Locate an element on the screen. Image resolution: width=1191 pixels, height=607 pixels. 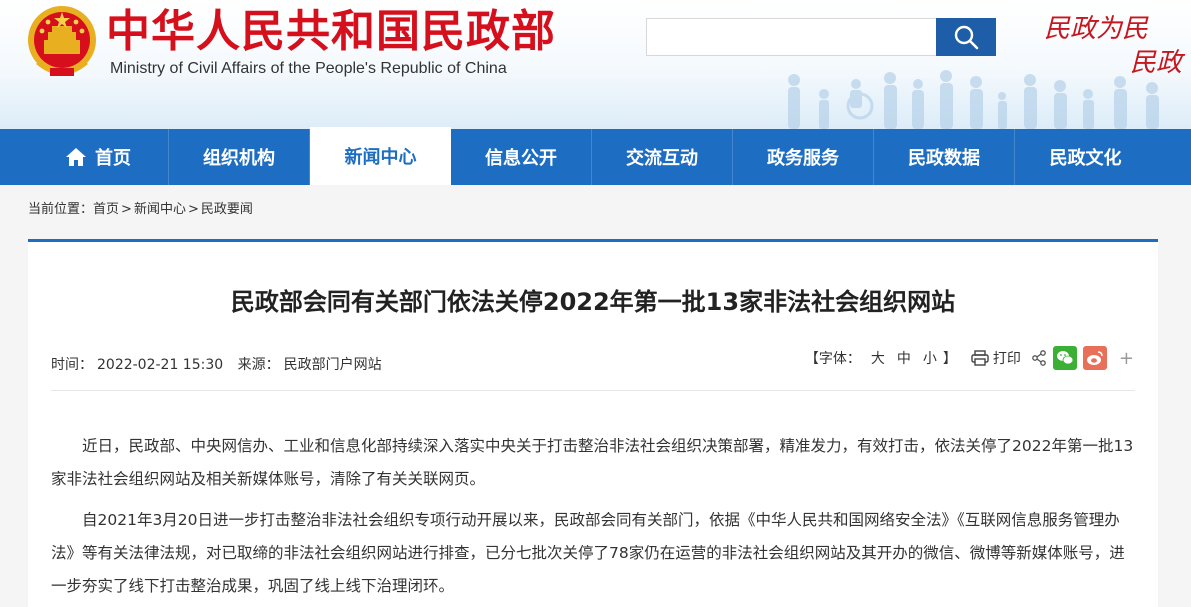
nav-item-culture: 民政文化 is located at coordinates (1085, 157).